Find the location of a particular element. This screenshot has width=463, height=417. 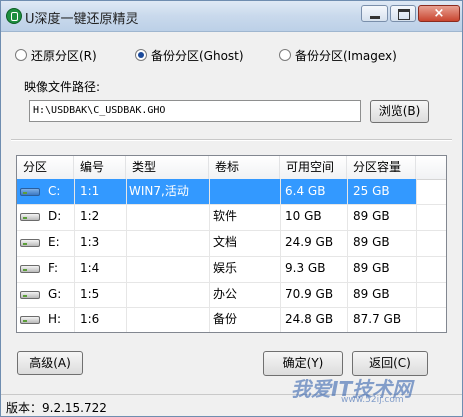

radio-restore-partition: 还原分区(R) is located at coordinates (56, 55).